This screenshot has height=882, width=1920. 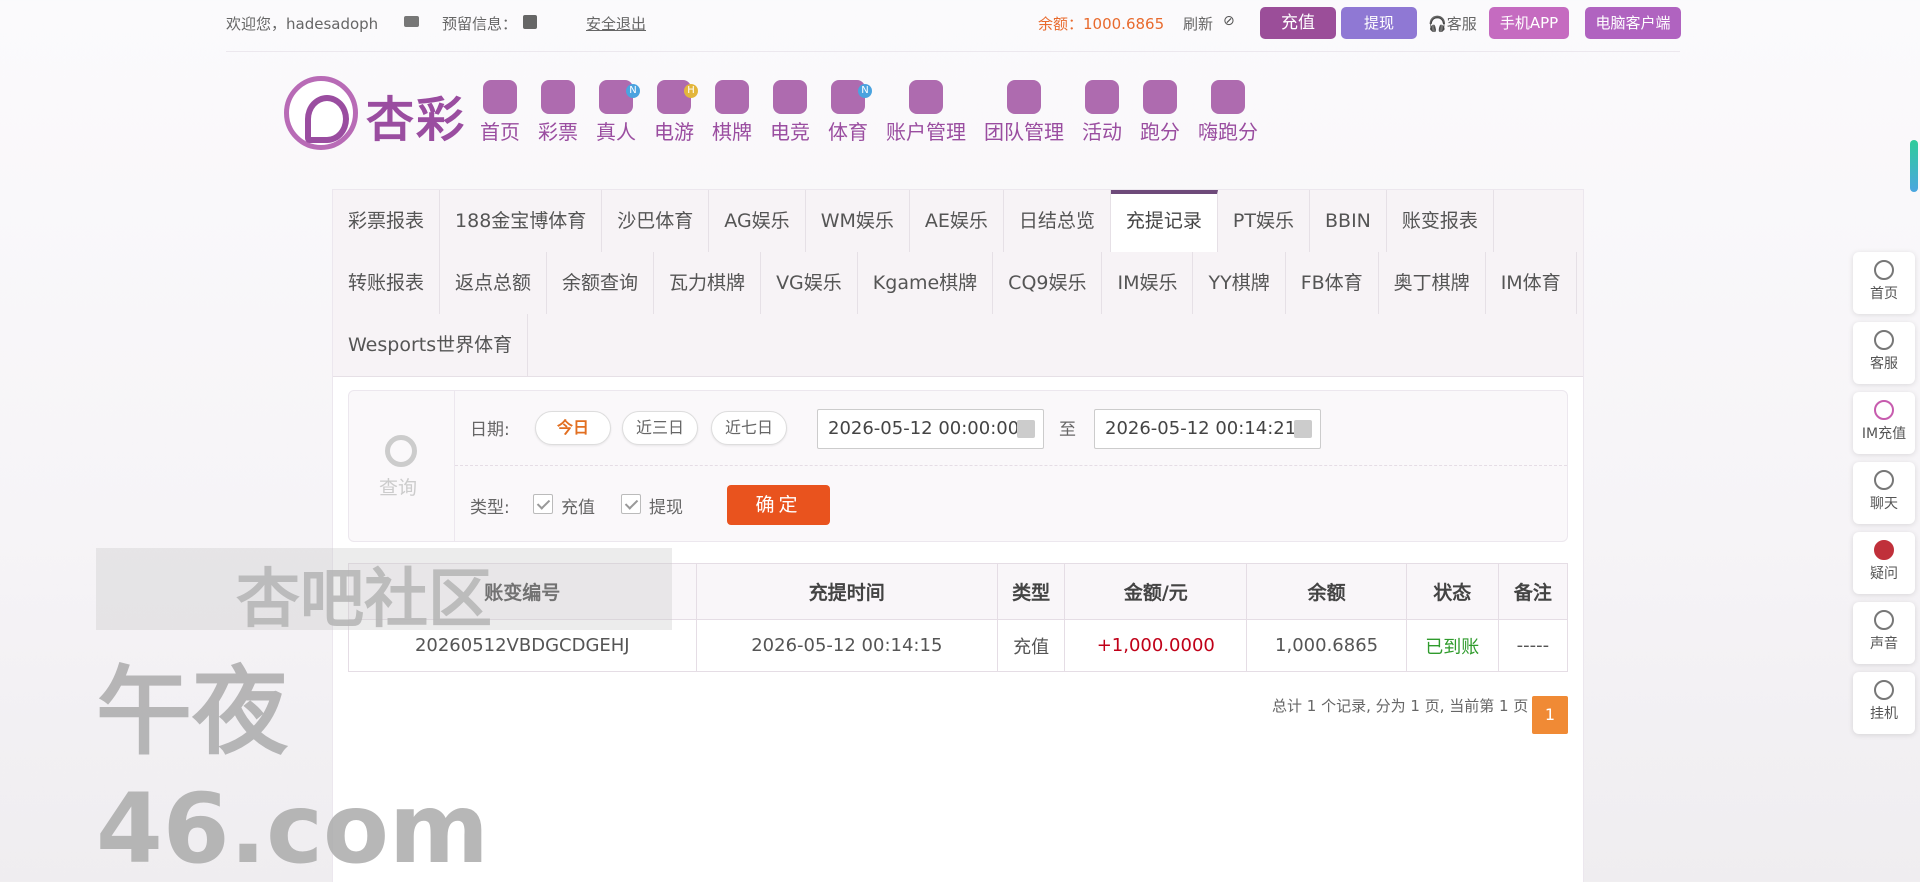 What do you see at coordinates (926, 115) in the screenshot?
I see `nav-item-account: 账户管理` at bounding box center [926, 115].